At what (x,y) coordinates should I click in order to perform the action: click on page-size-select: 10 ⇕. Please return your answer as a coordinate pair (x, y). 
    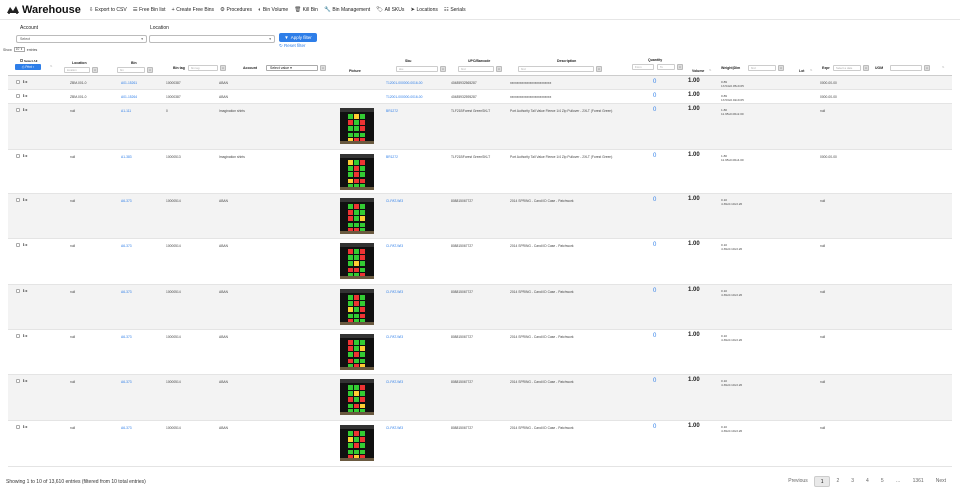
    Looking at the image, I should click on (19, 49).